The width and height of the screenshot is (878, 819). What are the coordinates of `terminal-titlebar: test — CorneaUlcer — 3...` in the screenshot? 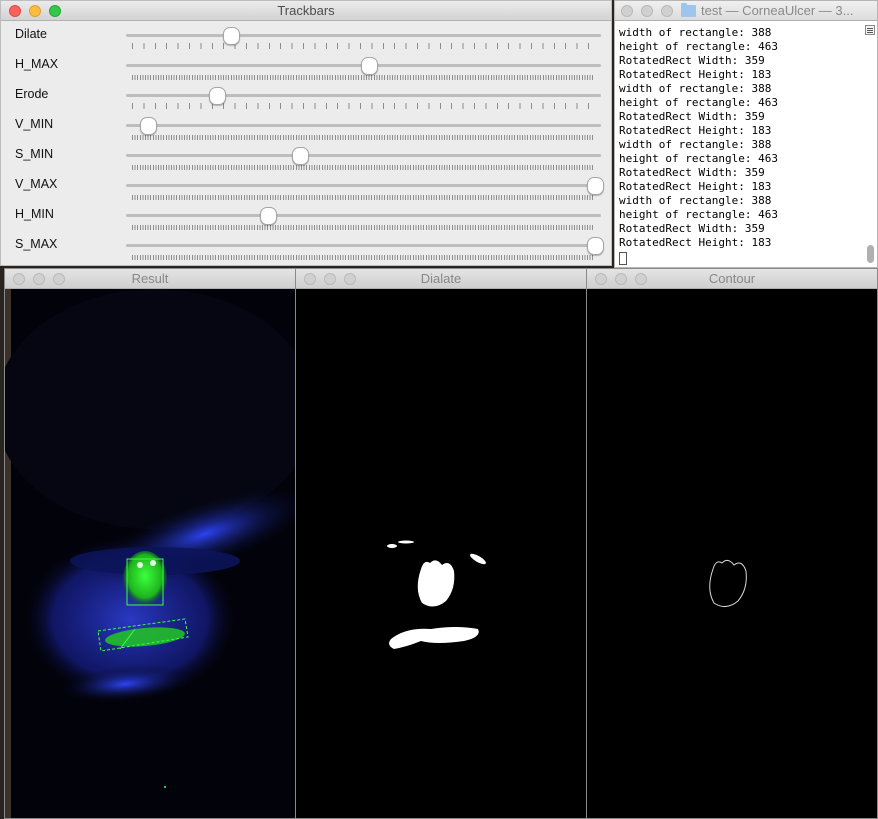 It's located at (746, 11).